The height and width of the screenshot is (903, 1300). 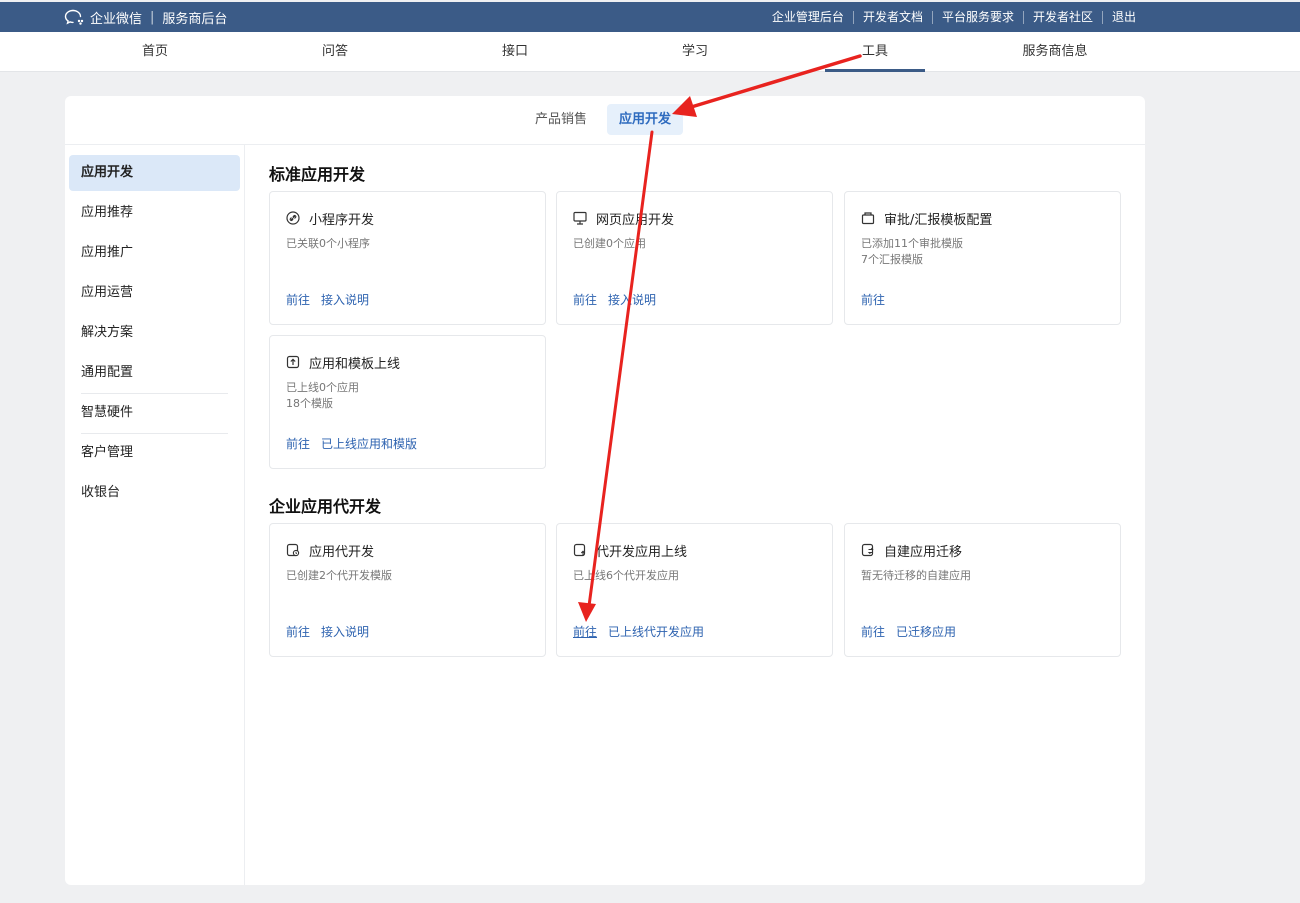 What do you see at coordinates (317, 174) in the screenshot?
I see `section-title-standard-dev: 标准应用开发` at bounding box center [317, 174].